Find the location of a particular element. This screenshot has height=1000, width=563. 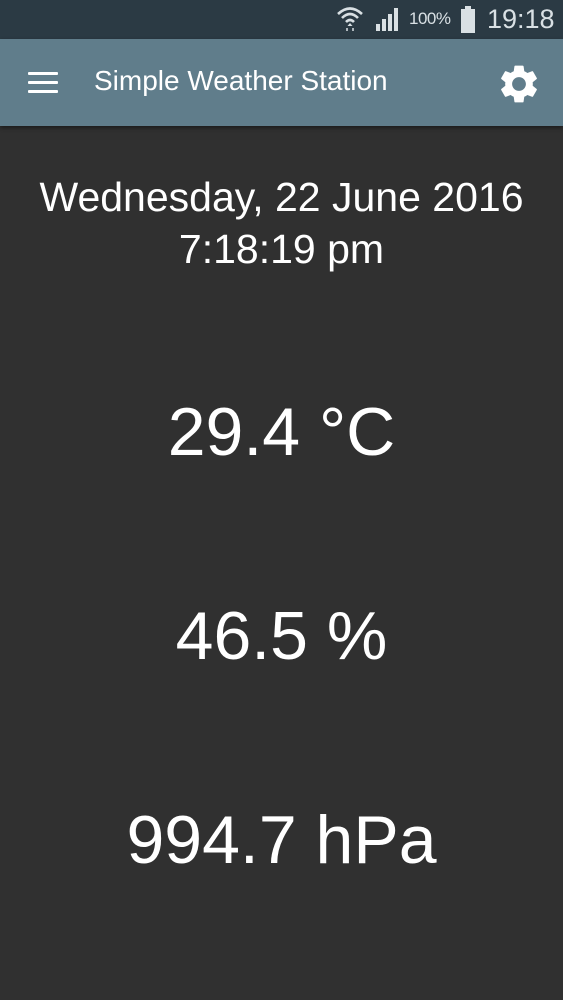

status-clock: 19:18 is located at coordinates (521, 19).